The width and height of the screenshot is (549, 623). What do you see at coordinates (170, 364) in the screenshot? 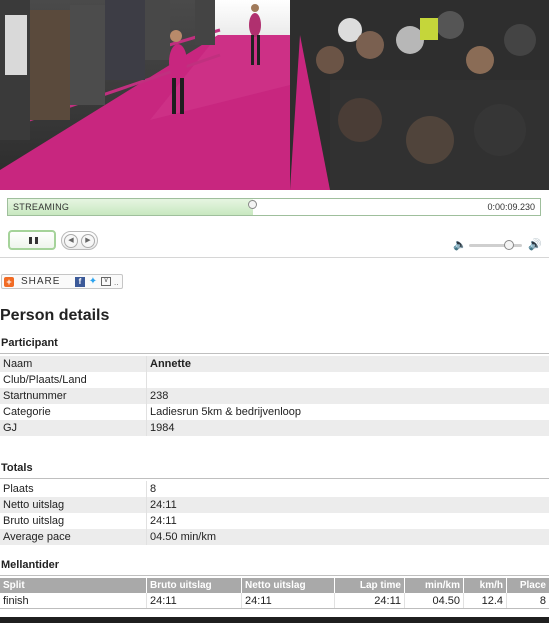
I see `field-value: Annette` at bounding box center [170, 364].